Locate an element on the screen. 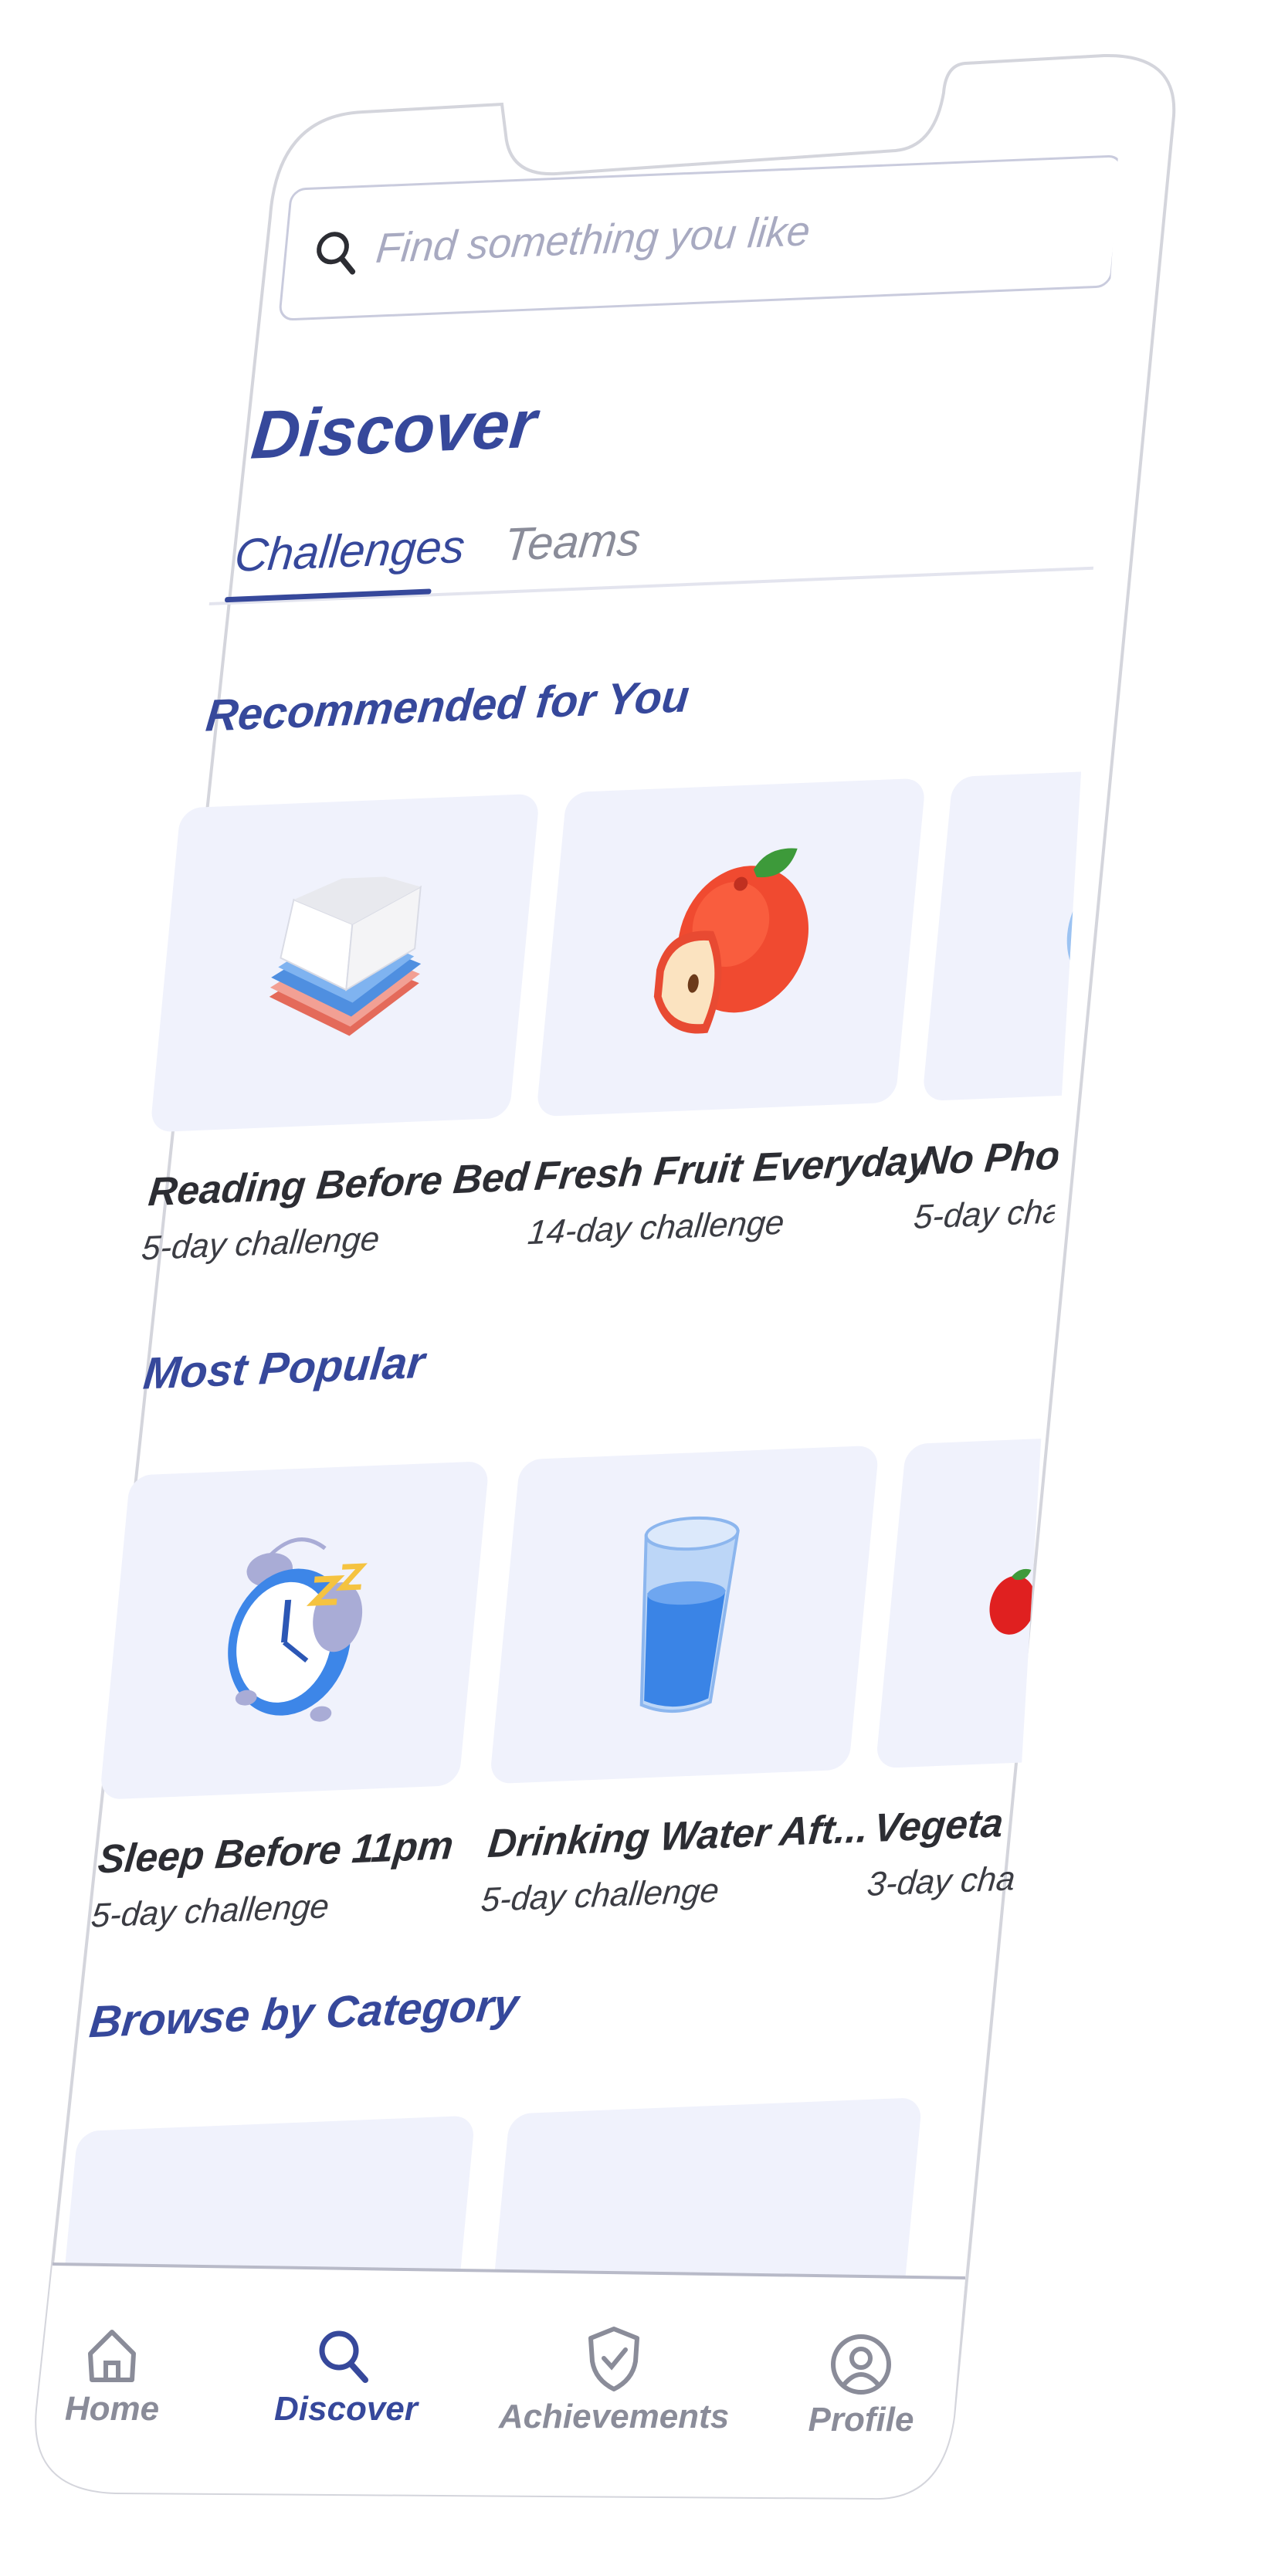  nav-discover: Discover is located at coordinates (346, 2376).